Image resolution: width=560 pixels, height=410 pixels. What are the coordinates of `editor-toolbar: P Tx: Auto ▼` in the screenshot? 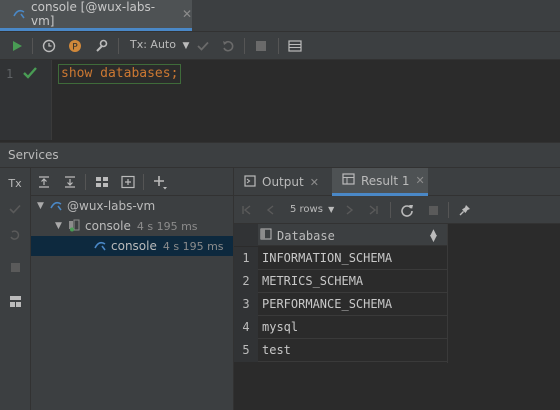 It's located at (280, 46).